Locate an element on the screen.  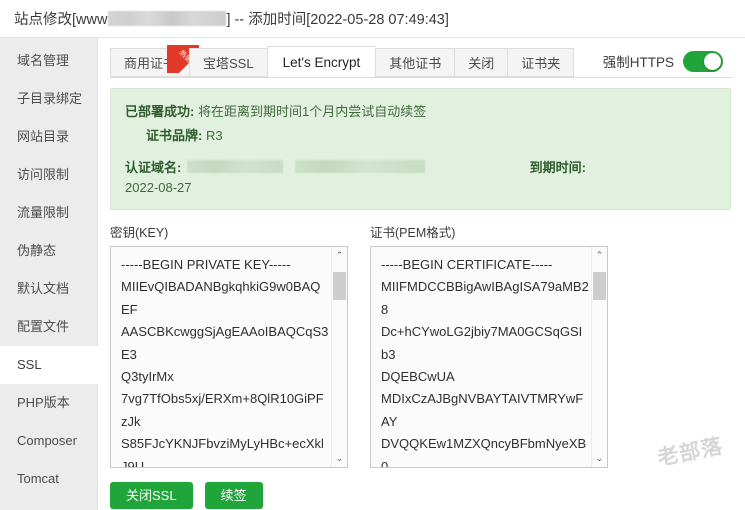
sidebar-item-traffic-limit: 流量限制 is located at coordinates (48, 213).